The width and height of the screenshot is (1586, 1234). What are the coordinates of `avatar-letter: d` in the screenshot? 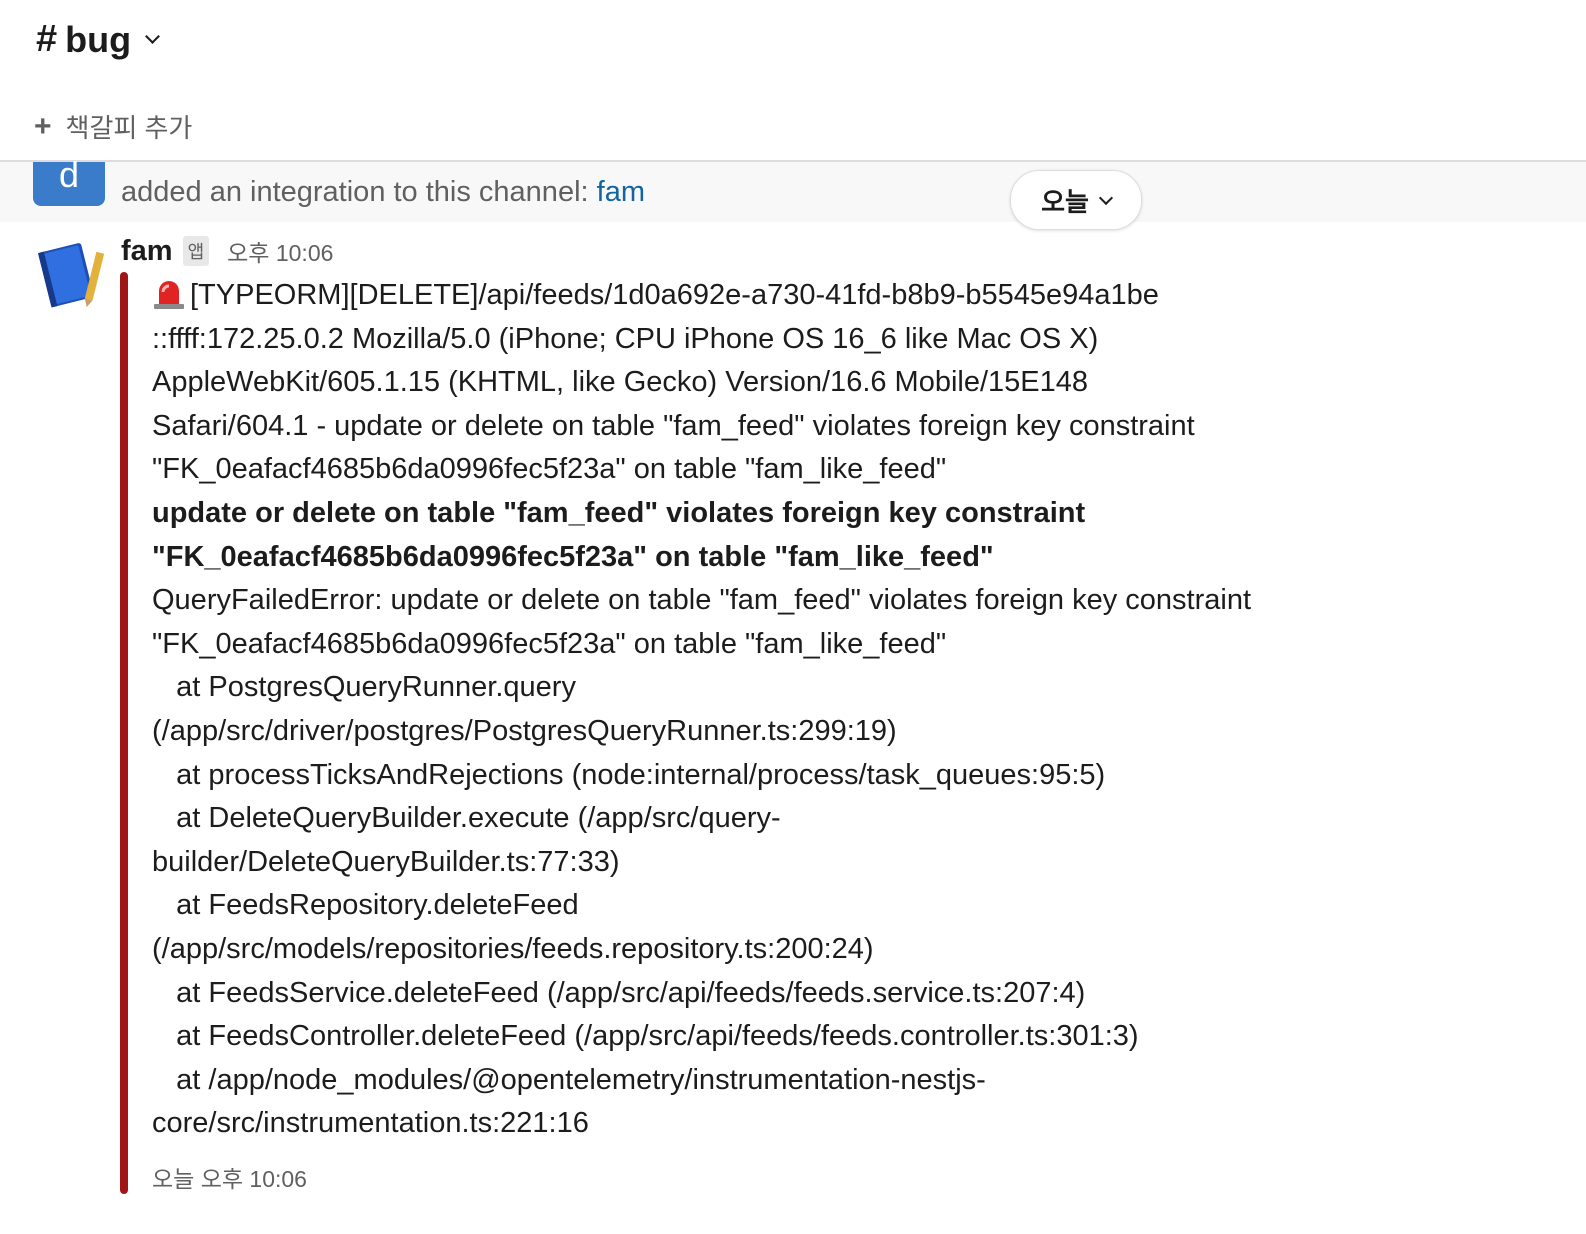 It's located at (69, 174).